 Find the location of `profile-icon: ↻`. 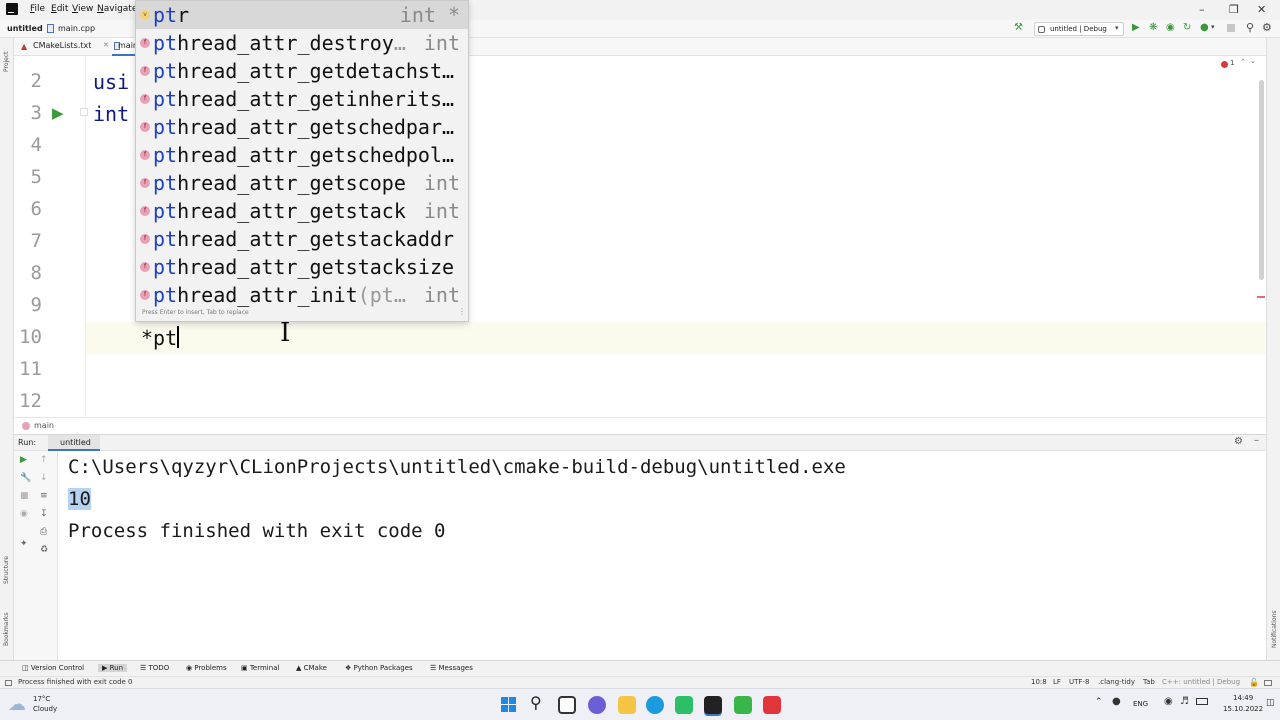

profile-icon: ↻ is located at coordinates (1187, 27).